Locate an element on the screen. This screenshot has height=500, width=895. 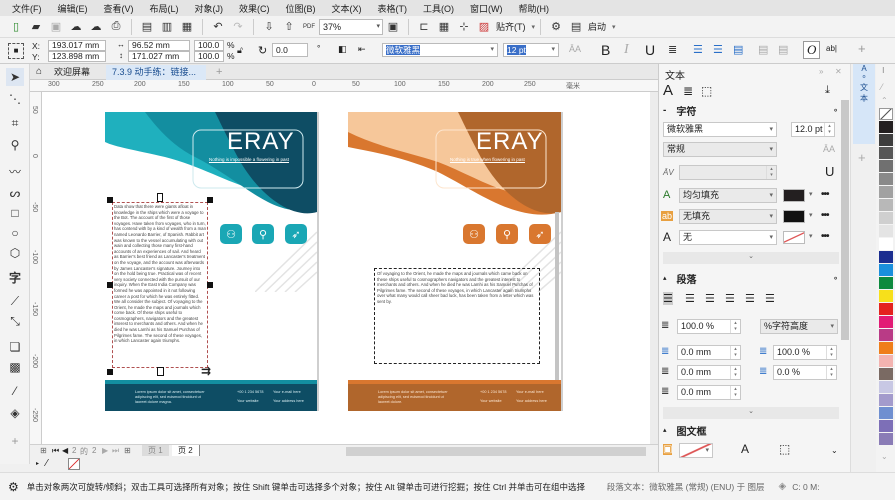
ellipse-tool-icon: ○ is located at coordinates (15, 233).